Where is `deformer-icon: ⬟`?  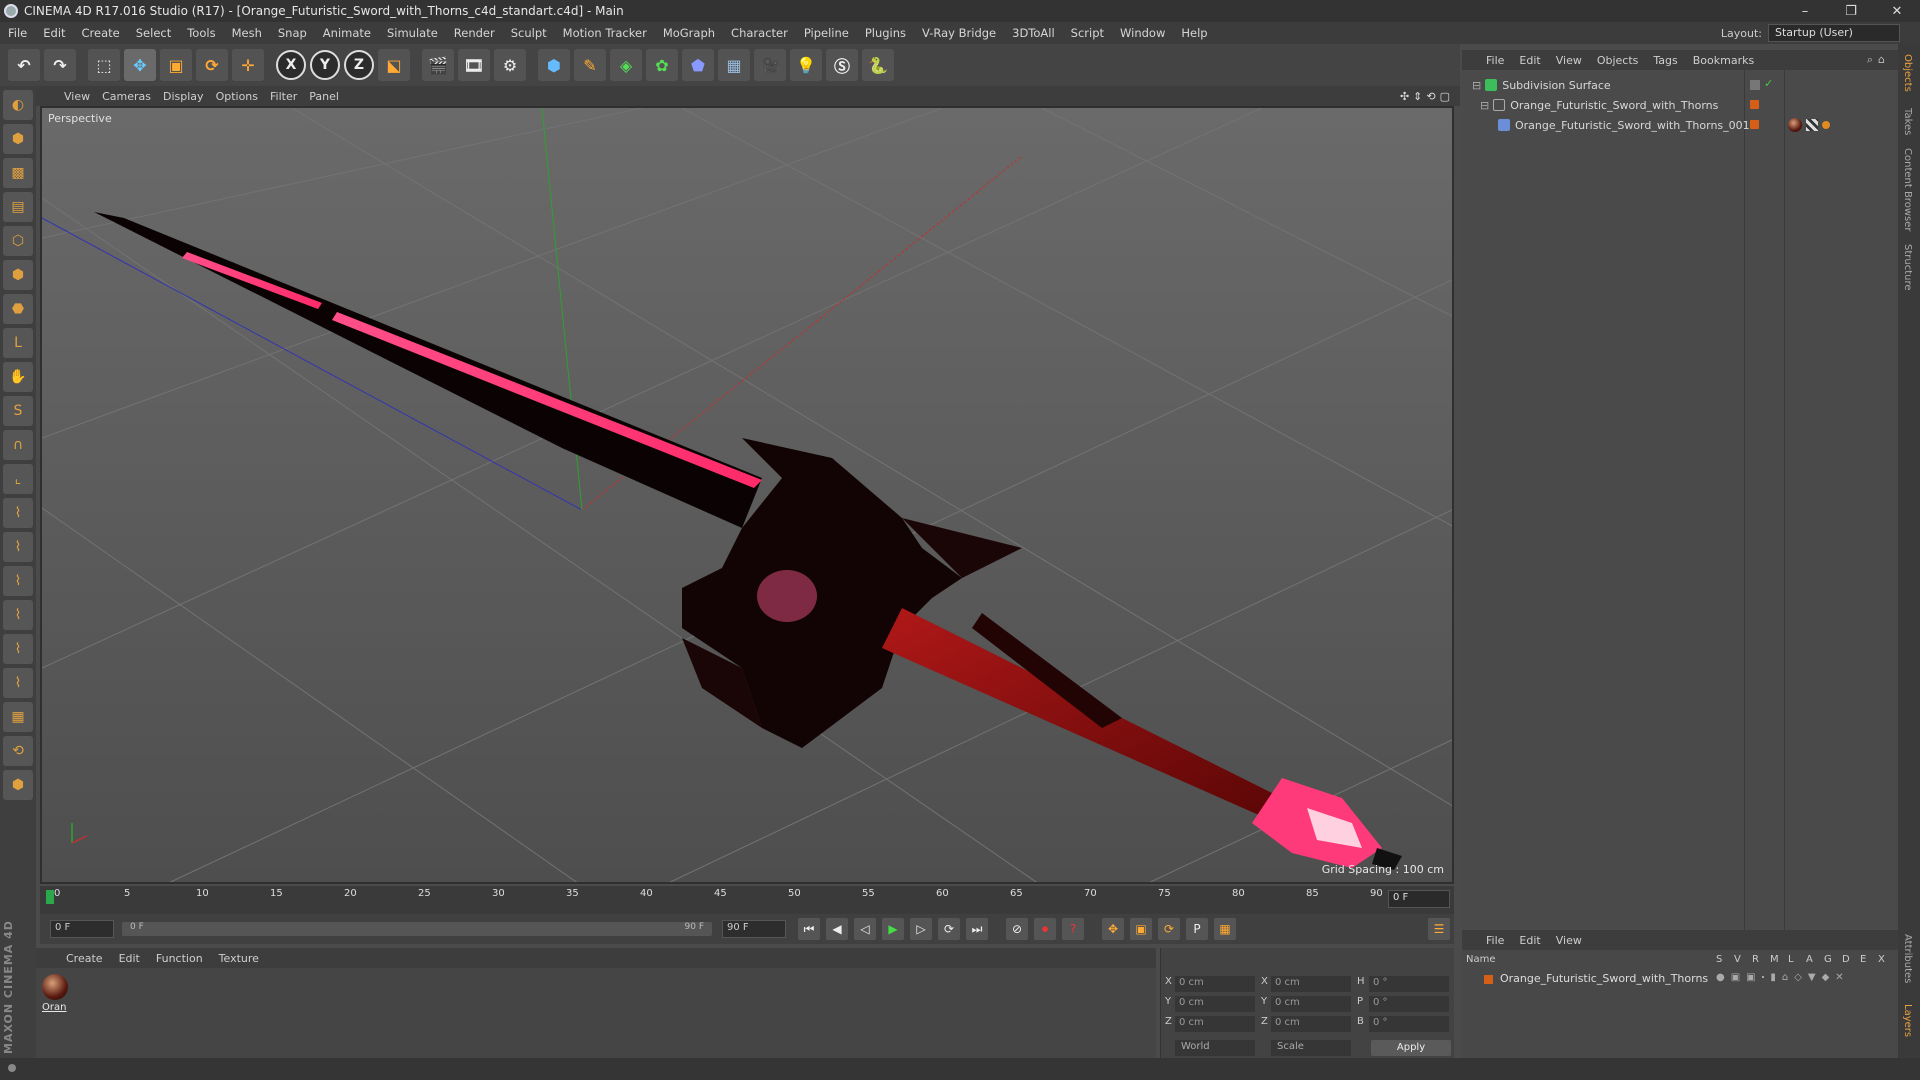 deformer-icon: ⬟ is located at coordinates (698, 65).